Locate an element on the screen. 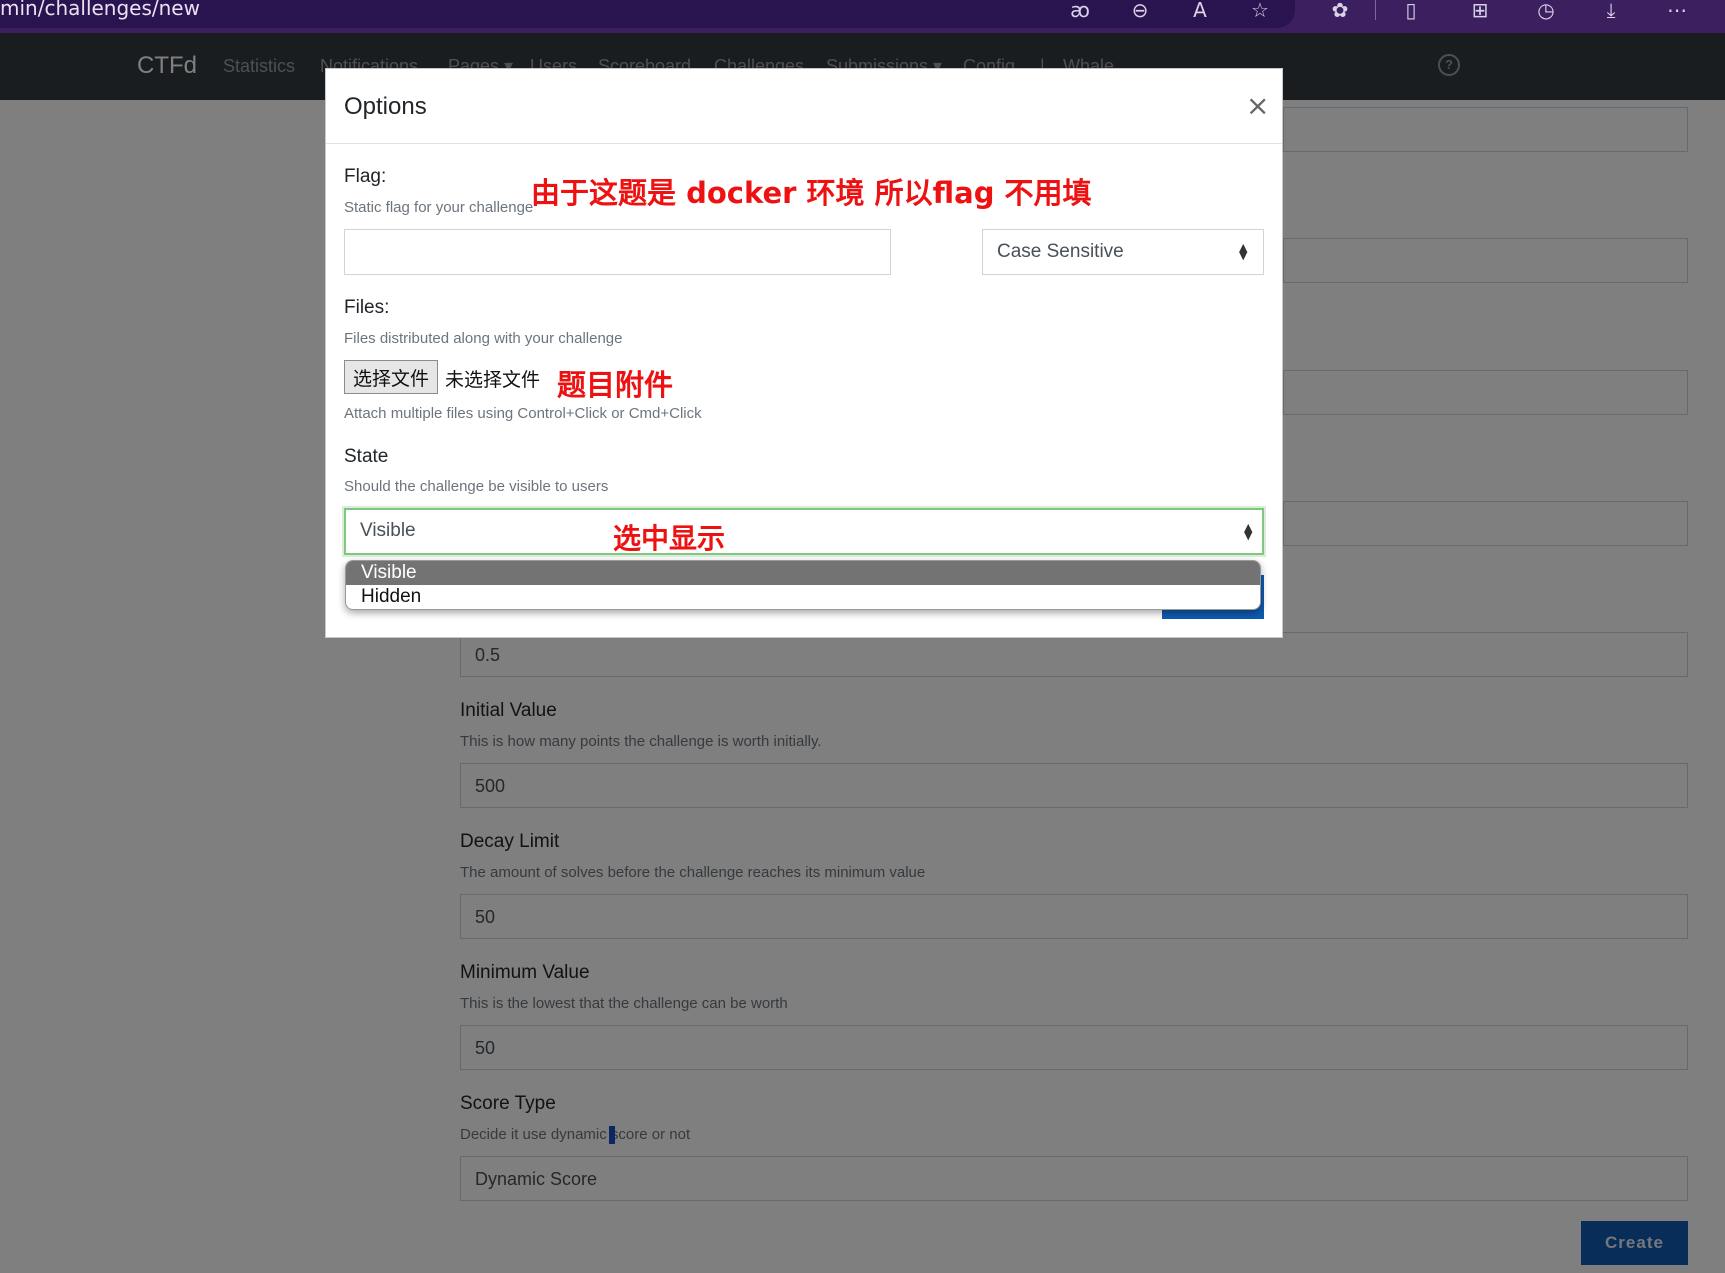 This screenshot has height=1273, width=1725. state-value: Visible is located at coordinates (388, 530).